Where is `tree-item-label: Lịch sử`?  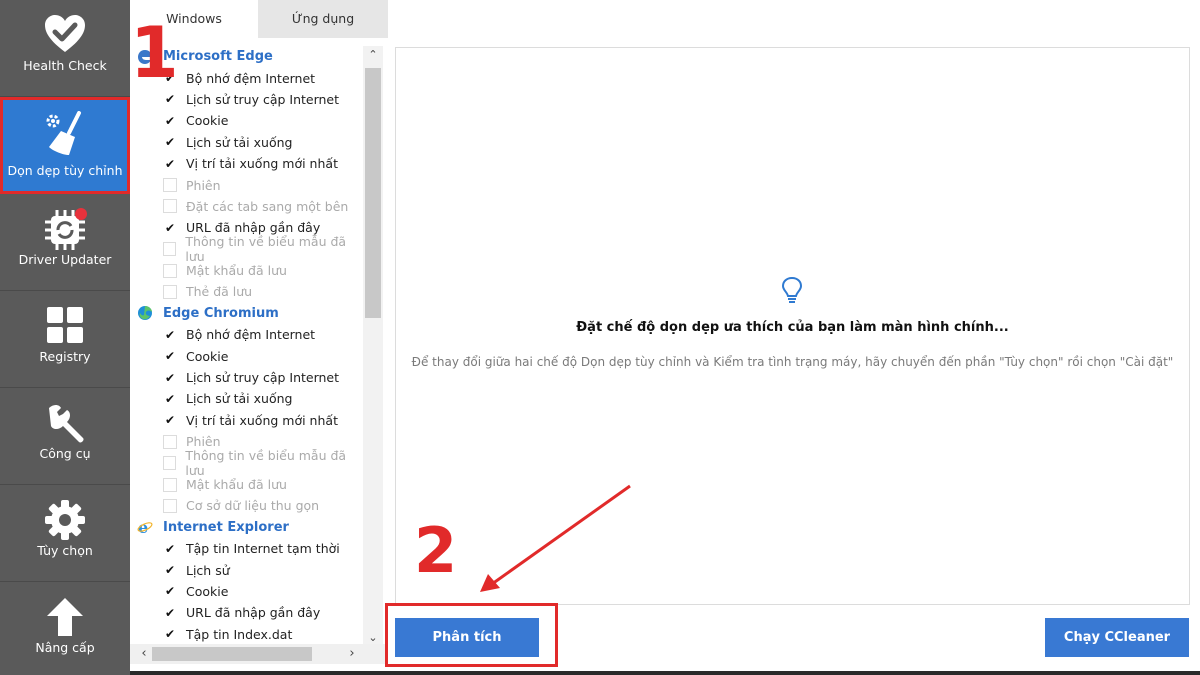 tree-item-label: Lịch sử is located at coordinates (208, 570).